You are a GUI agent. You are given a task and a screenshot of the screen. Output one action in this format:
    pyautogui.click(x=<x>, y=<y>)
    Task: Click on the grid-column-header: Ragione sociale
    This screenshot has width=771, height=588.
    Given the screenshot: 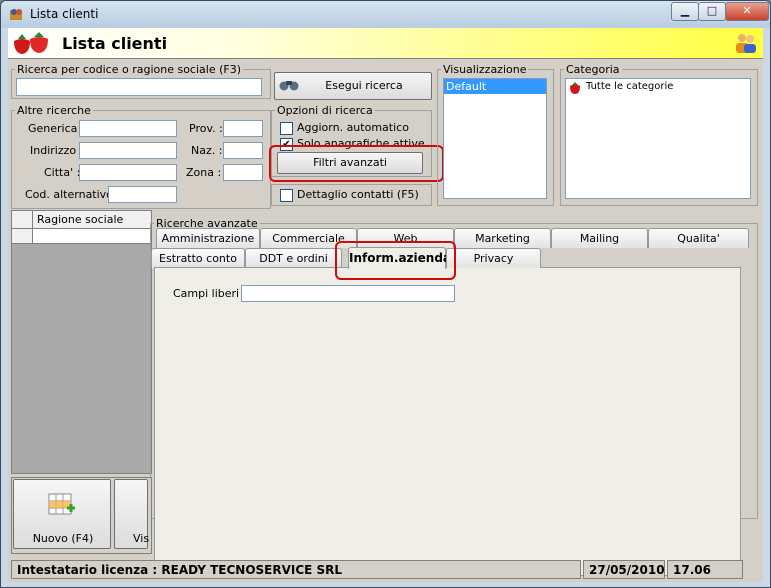 What is the action you would take?
    pyautogui.click(x=80, y=219)
    